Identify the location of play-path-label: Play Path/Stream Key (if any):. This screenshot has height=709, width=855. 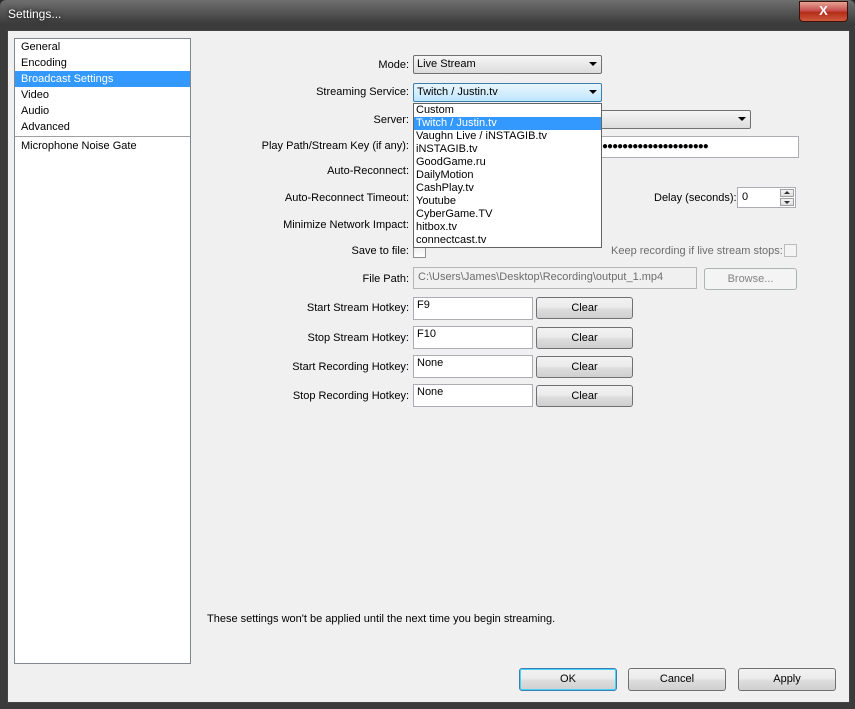
(335, 146).